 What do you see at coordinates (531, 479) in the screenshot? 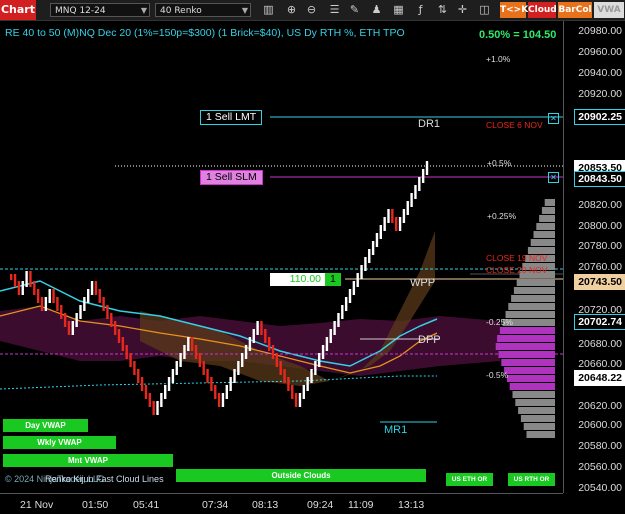
I see `us-rth-or-button: US RTH OR` at bounding box center [531, 479].